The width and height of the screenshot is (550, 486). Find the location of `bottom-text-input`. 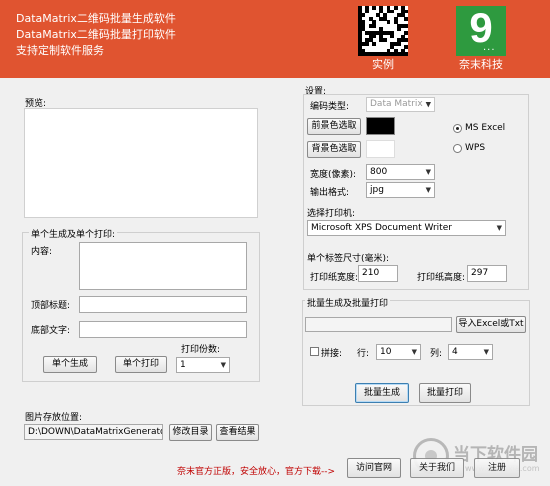

bottom-text-input is located at coordinates (163, 329).